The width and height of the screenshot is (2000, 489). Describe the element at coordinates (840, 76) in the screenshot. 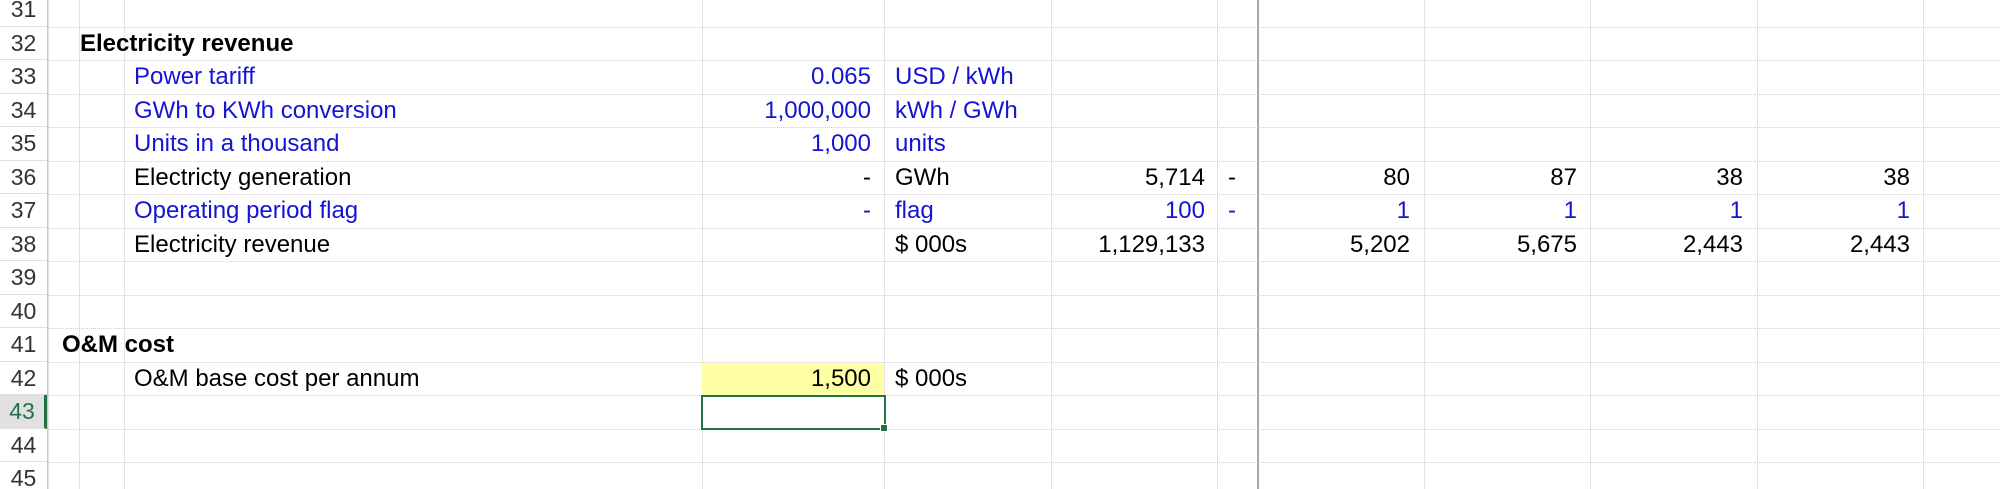

I see `value-cell: 0.065` at that location.